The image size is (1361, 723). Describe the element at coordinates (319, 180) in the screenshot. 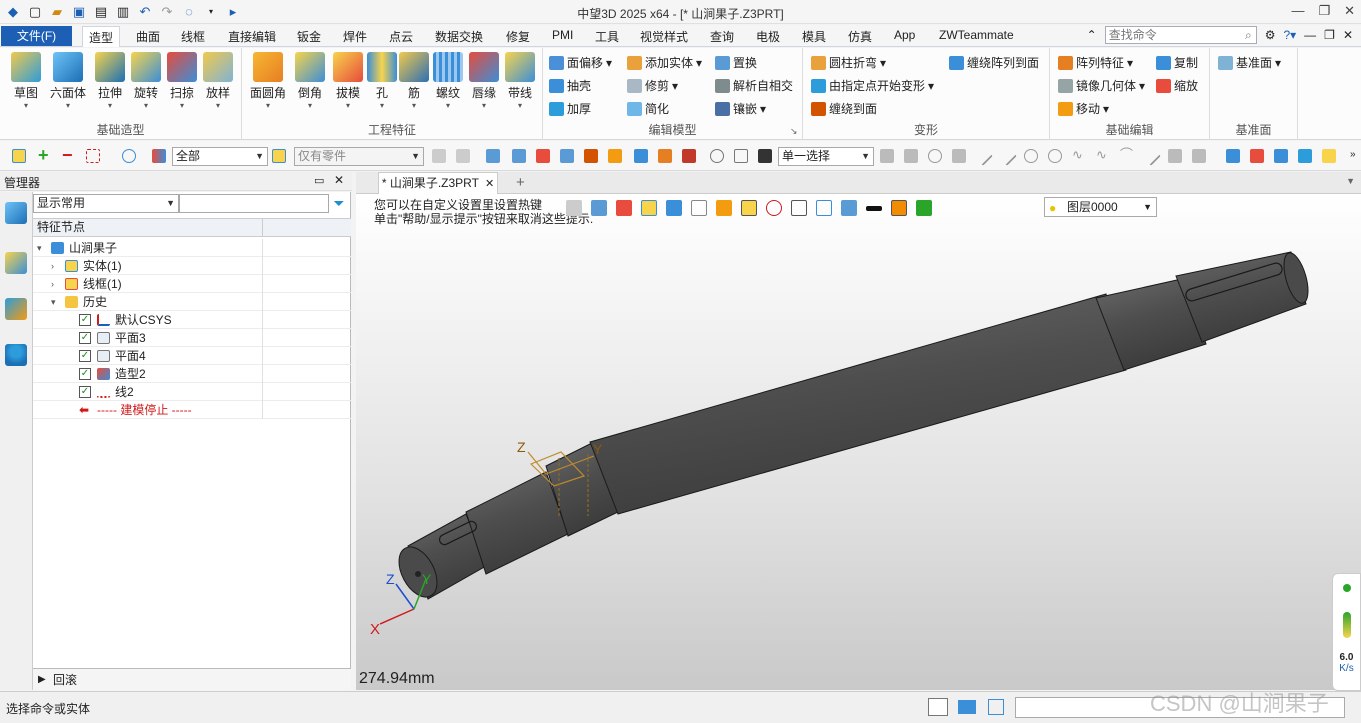

I see `panel-pin-icon: ▭` at that location.